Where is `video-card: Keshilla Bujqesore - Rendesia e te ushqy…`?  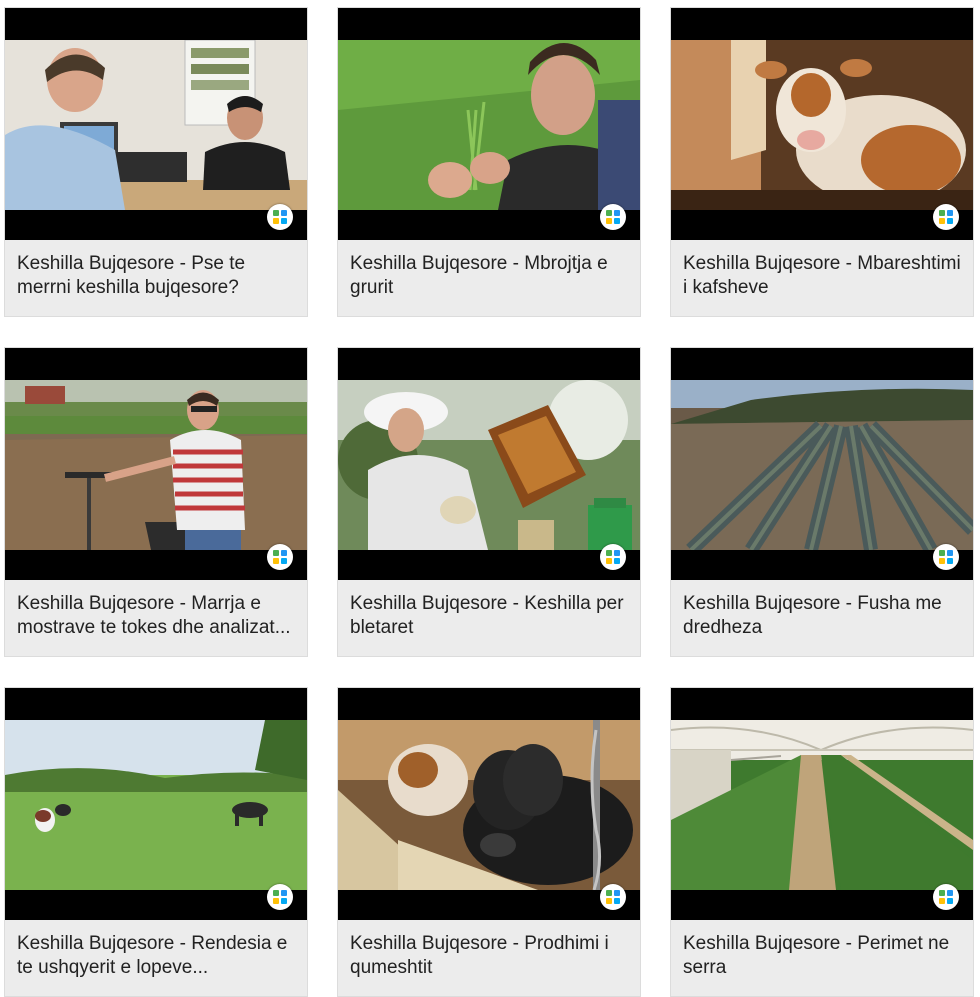
video-card: Keshilla Bujqesore - Rendesia e te ushqy… is located at coordinates (156, 842).